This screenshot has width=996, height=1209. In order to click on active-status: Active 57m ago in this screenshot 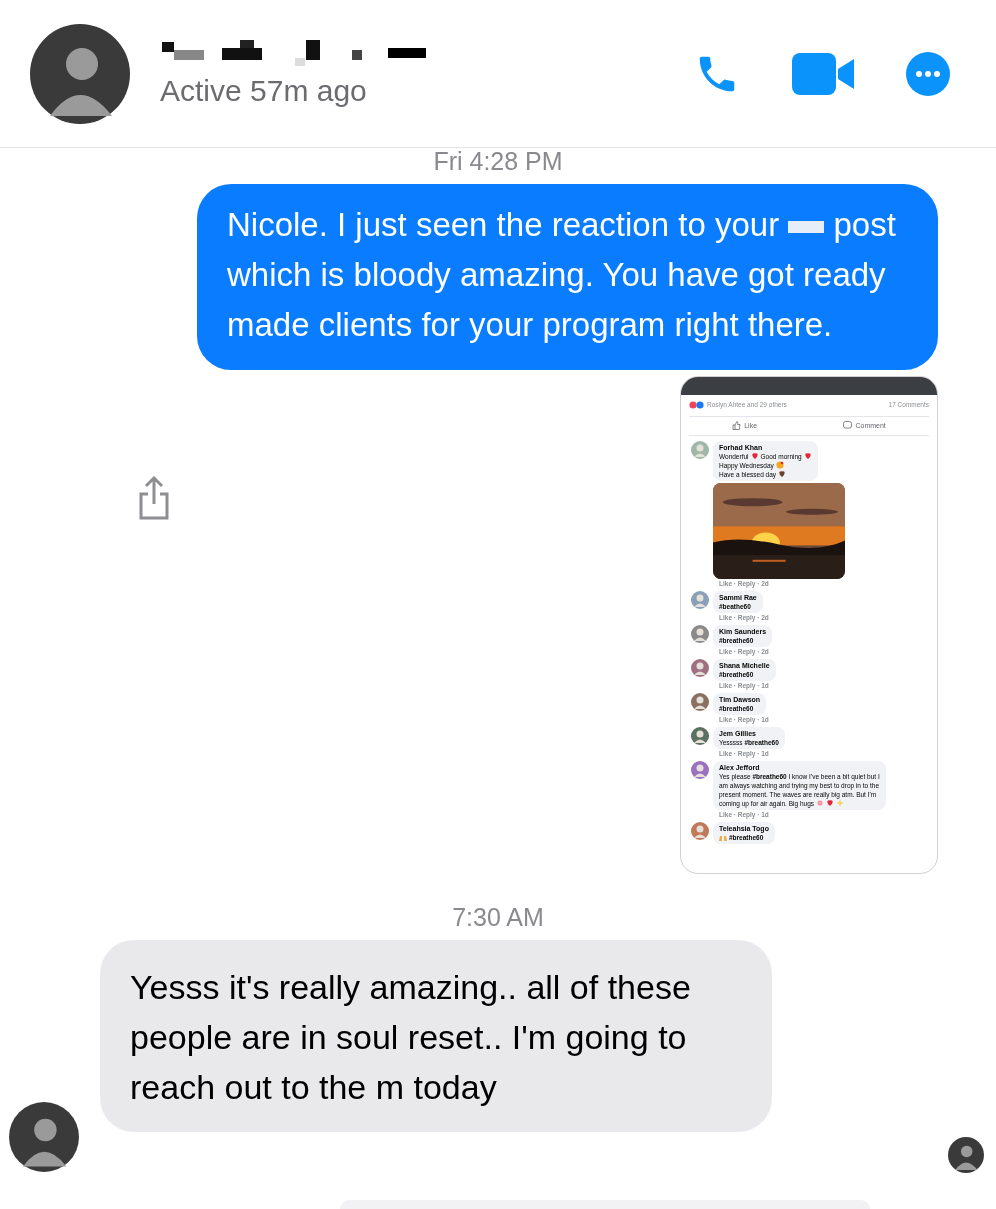, I will do `click(264, 91)`.